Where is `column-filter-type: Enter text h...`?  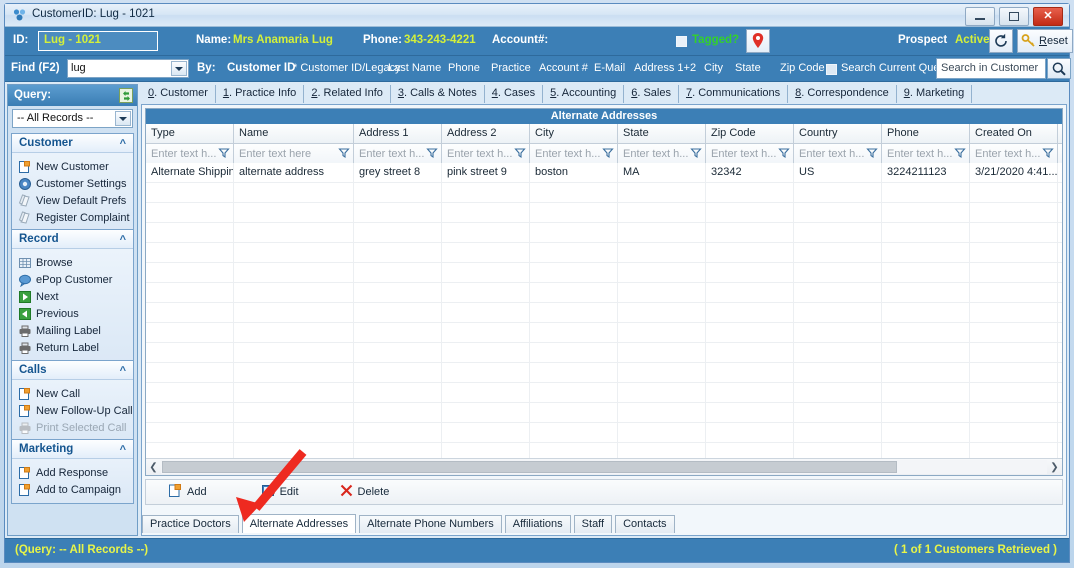 column-filter-type: Enter text h... is located at coordinates (190, 154).